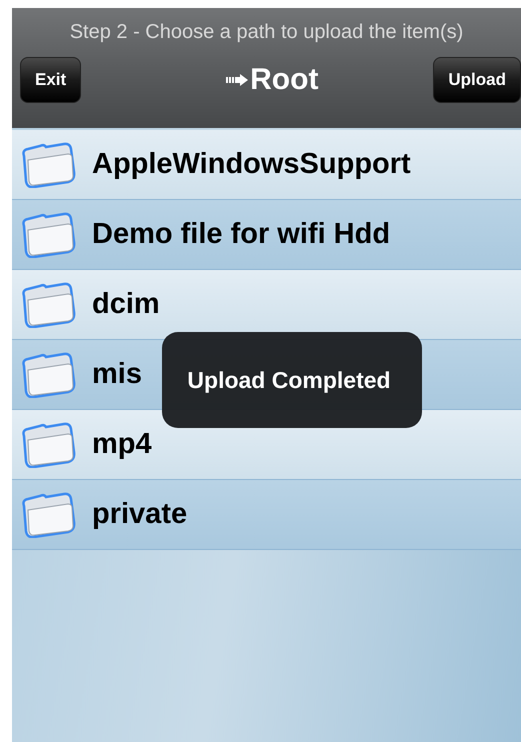  Describe the element at coordinates (292, 380) in the screenshot. I see `upload-completed-toast: Upload Completed` at that location.